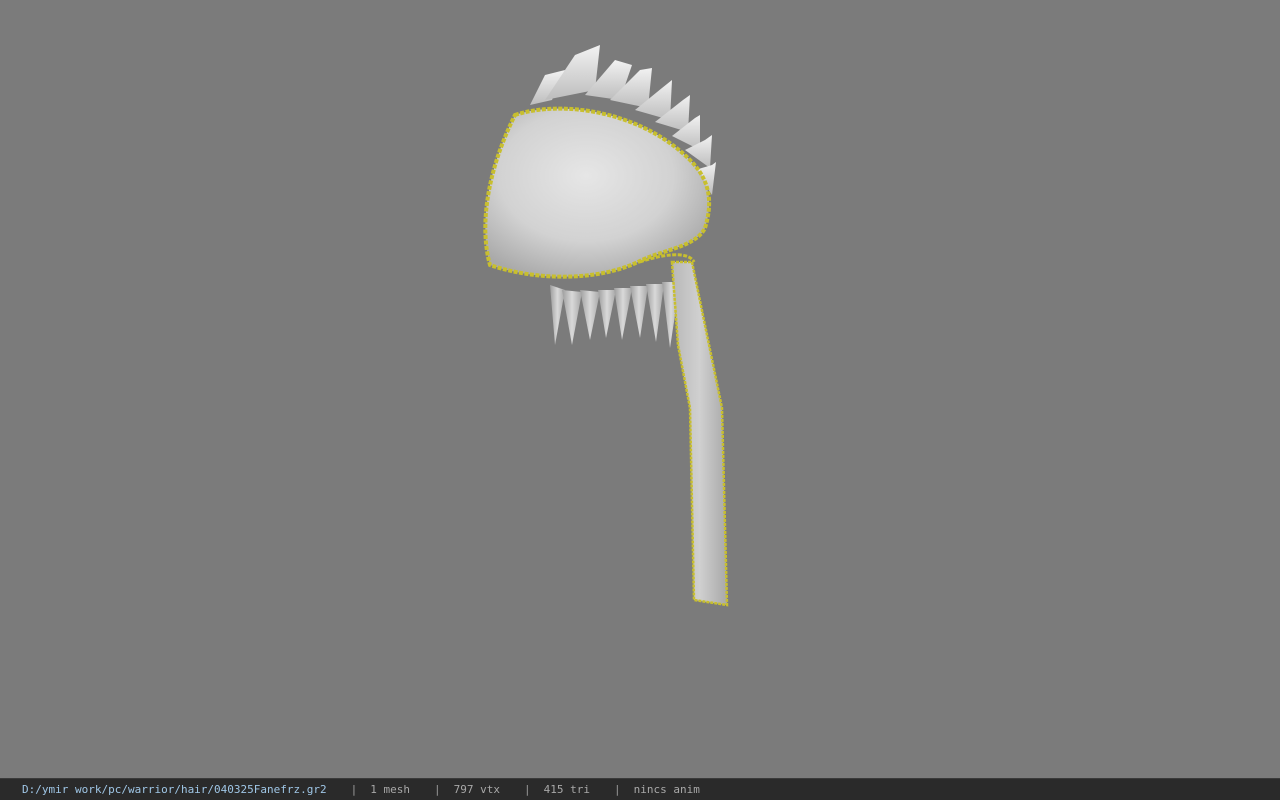  I want to click on hanging-strand, so click(699, 433).